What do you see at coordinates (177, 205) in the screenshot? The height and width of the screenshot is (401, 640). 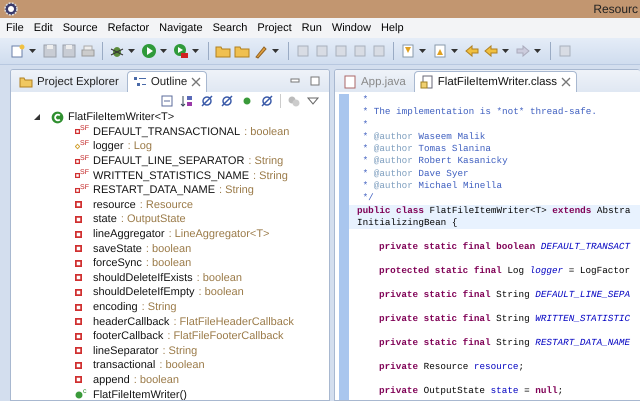 I see `tree-item: resource : Resource` at bounding box center [177, 205].